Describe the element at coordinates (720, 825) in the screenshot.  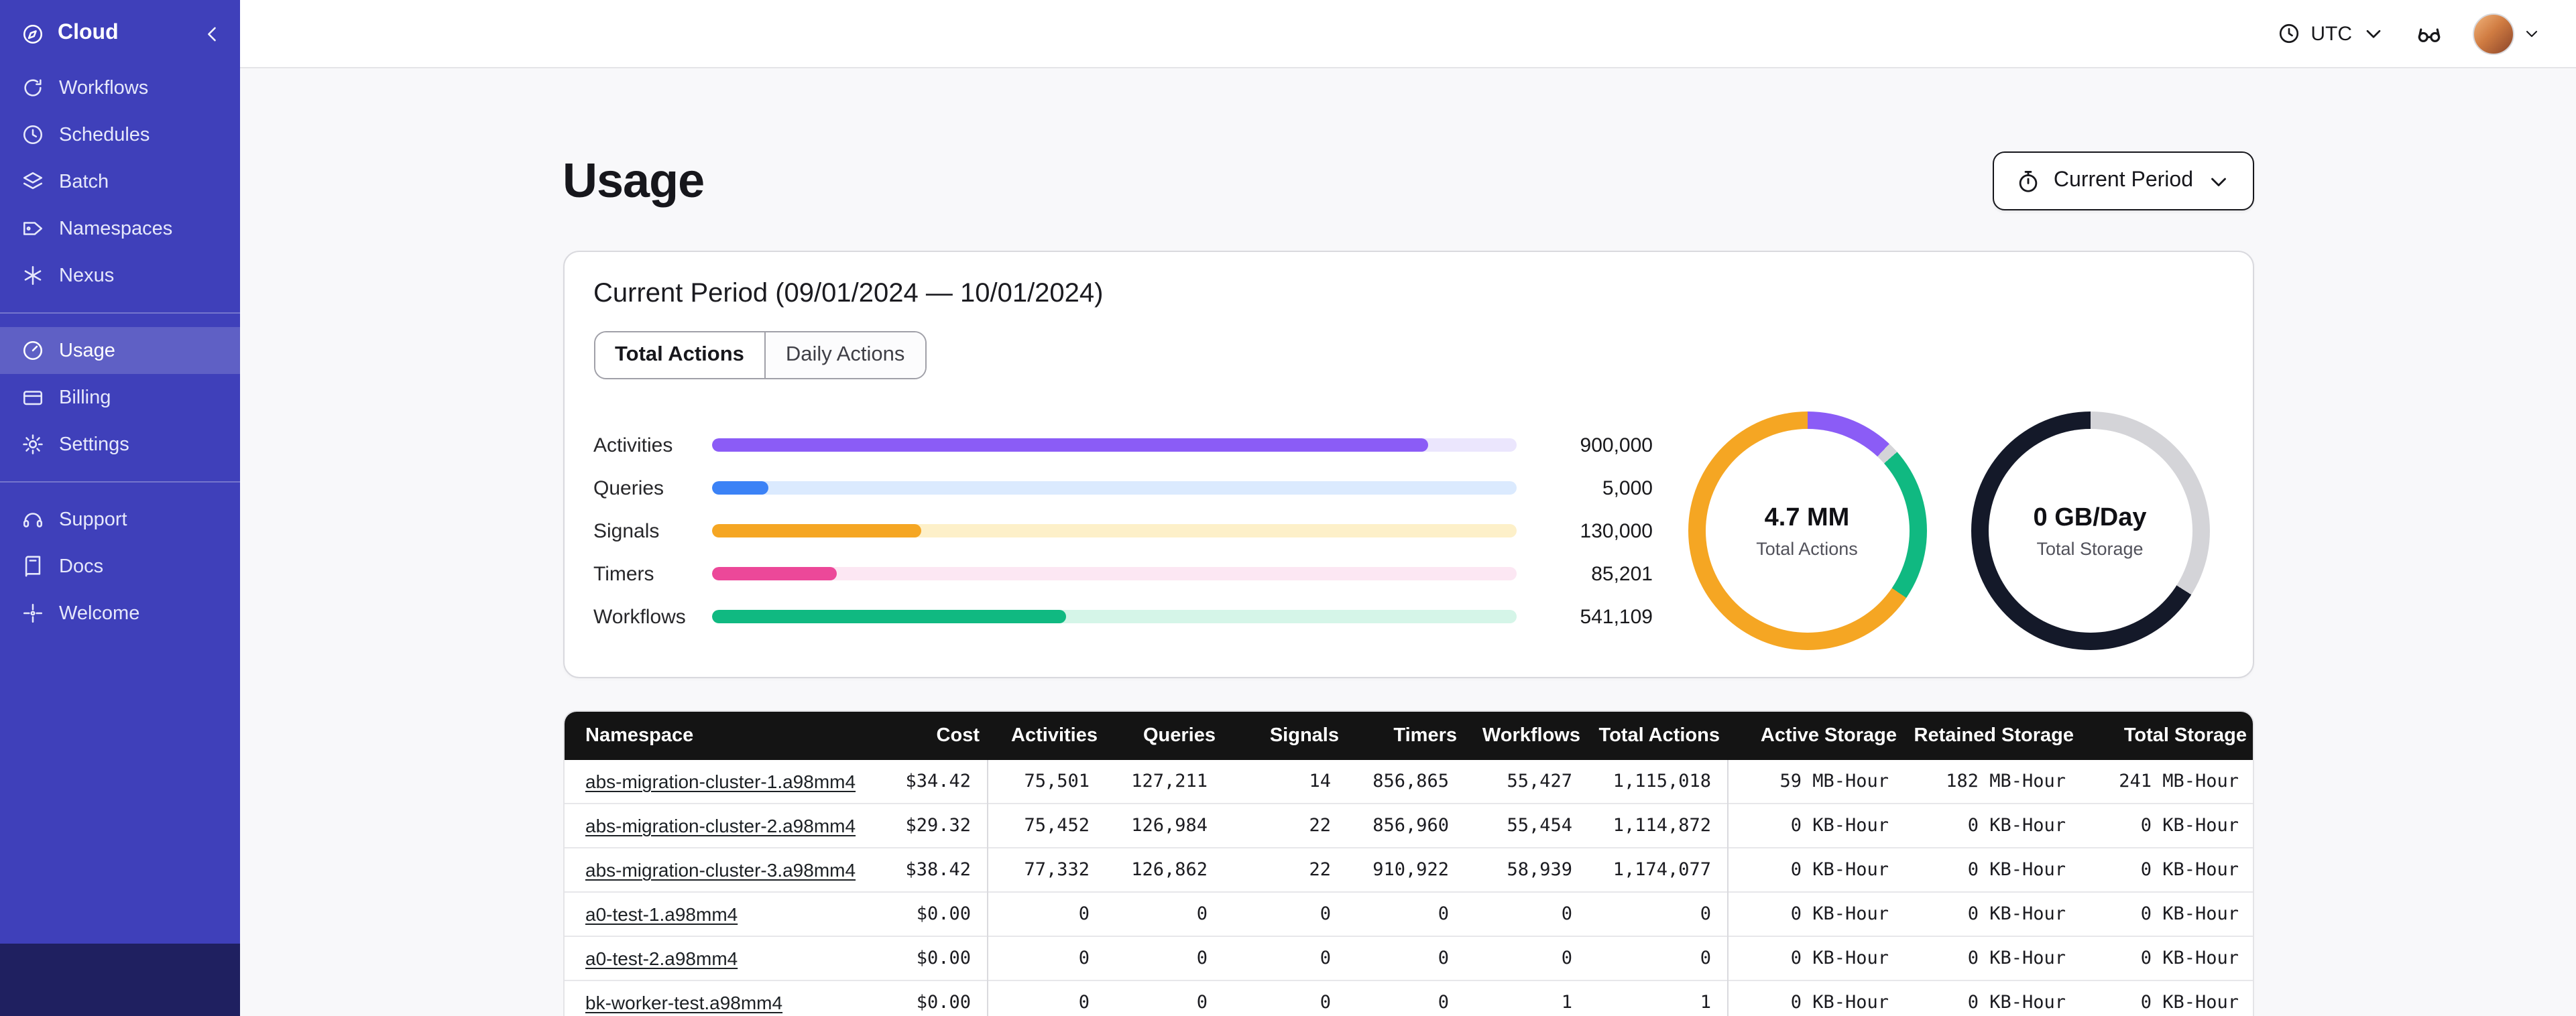
I see `namespace-link: abs-migration-cluster-2.a98mm4` at that location.